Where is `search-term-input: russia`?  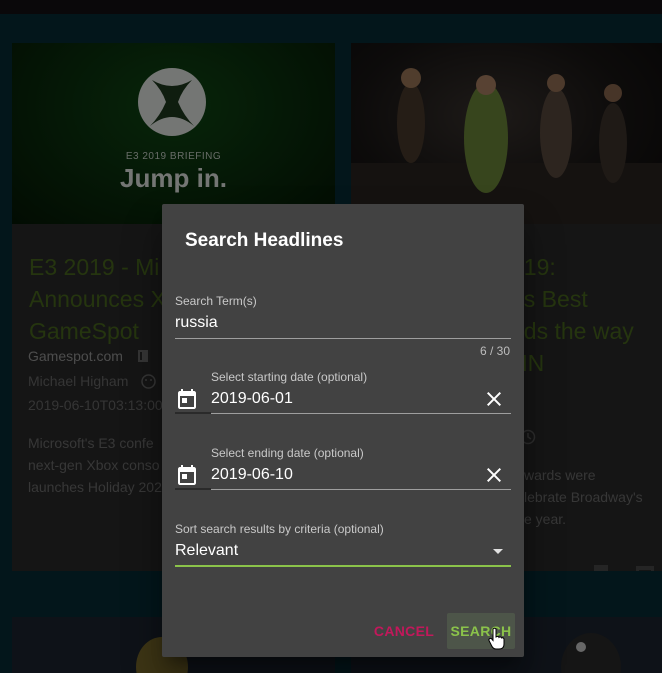 search-term-input: russia is located at coordinates (196, 323).